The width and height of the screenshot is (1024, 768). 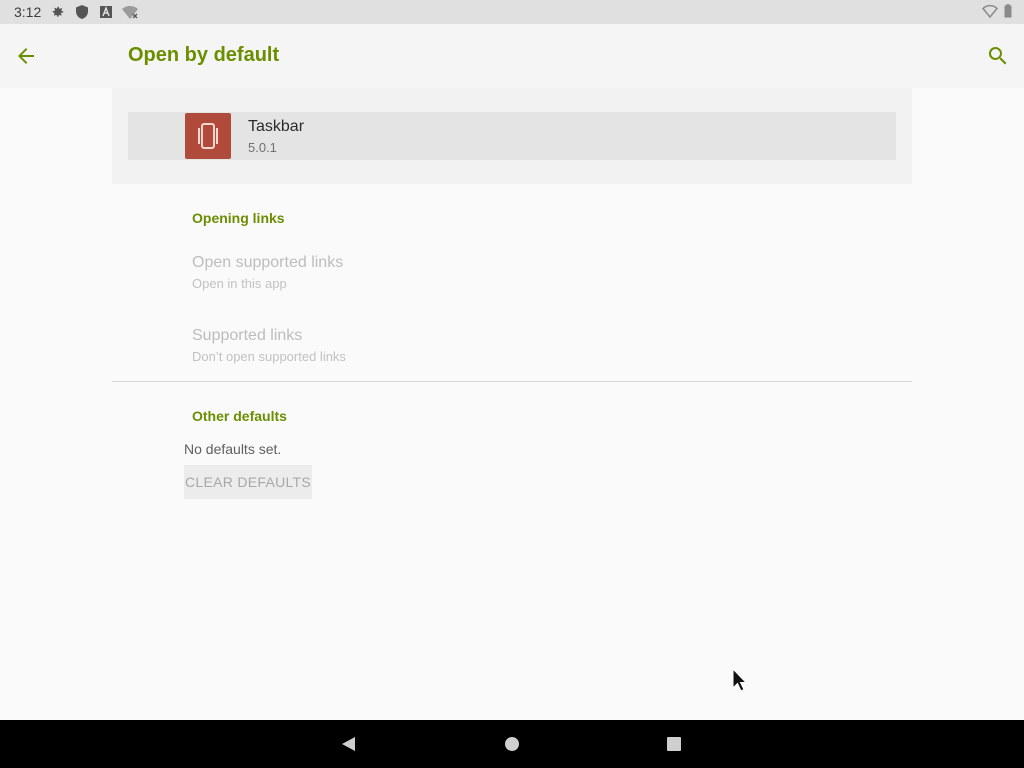 I want to click on app-info-row: Taskbar 5.0.1, so click(x=512, y=136).